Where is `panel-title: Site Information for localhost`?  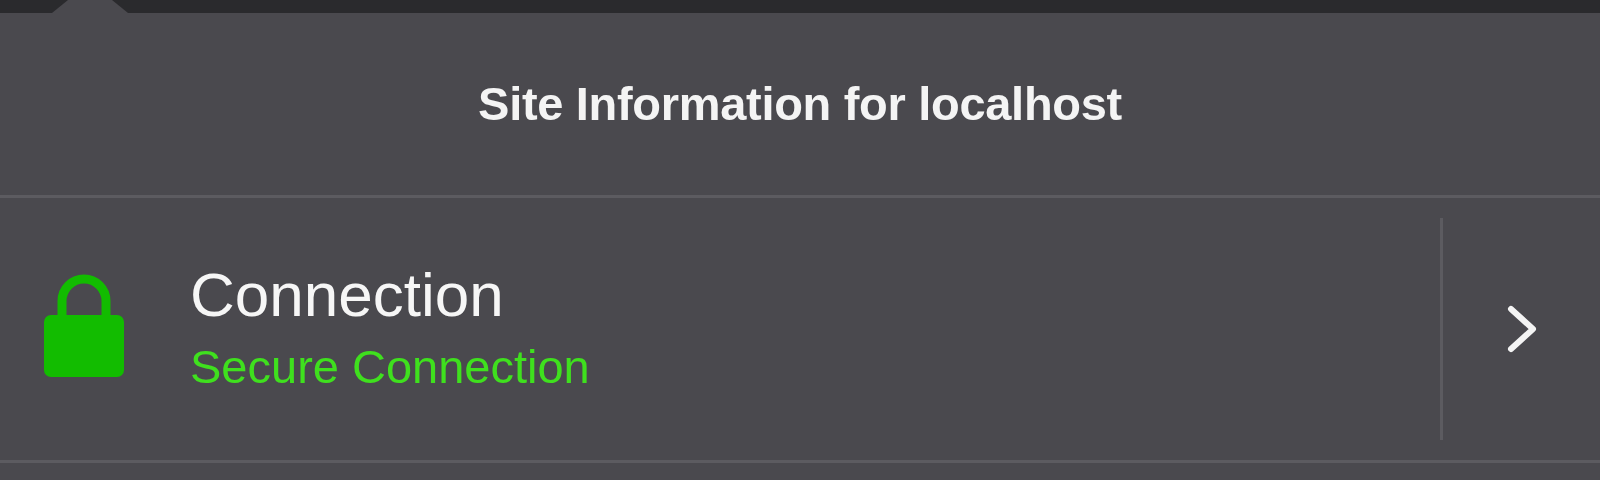 panel-title: Site Information for localhost is located at coordinates (800, 103).